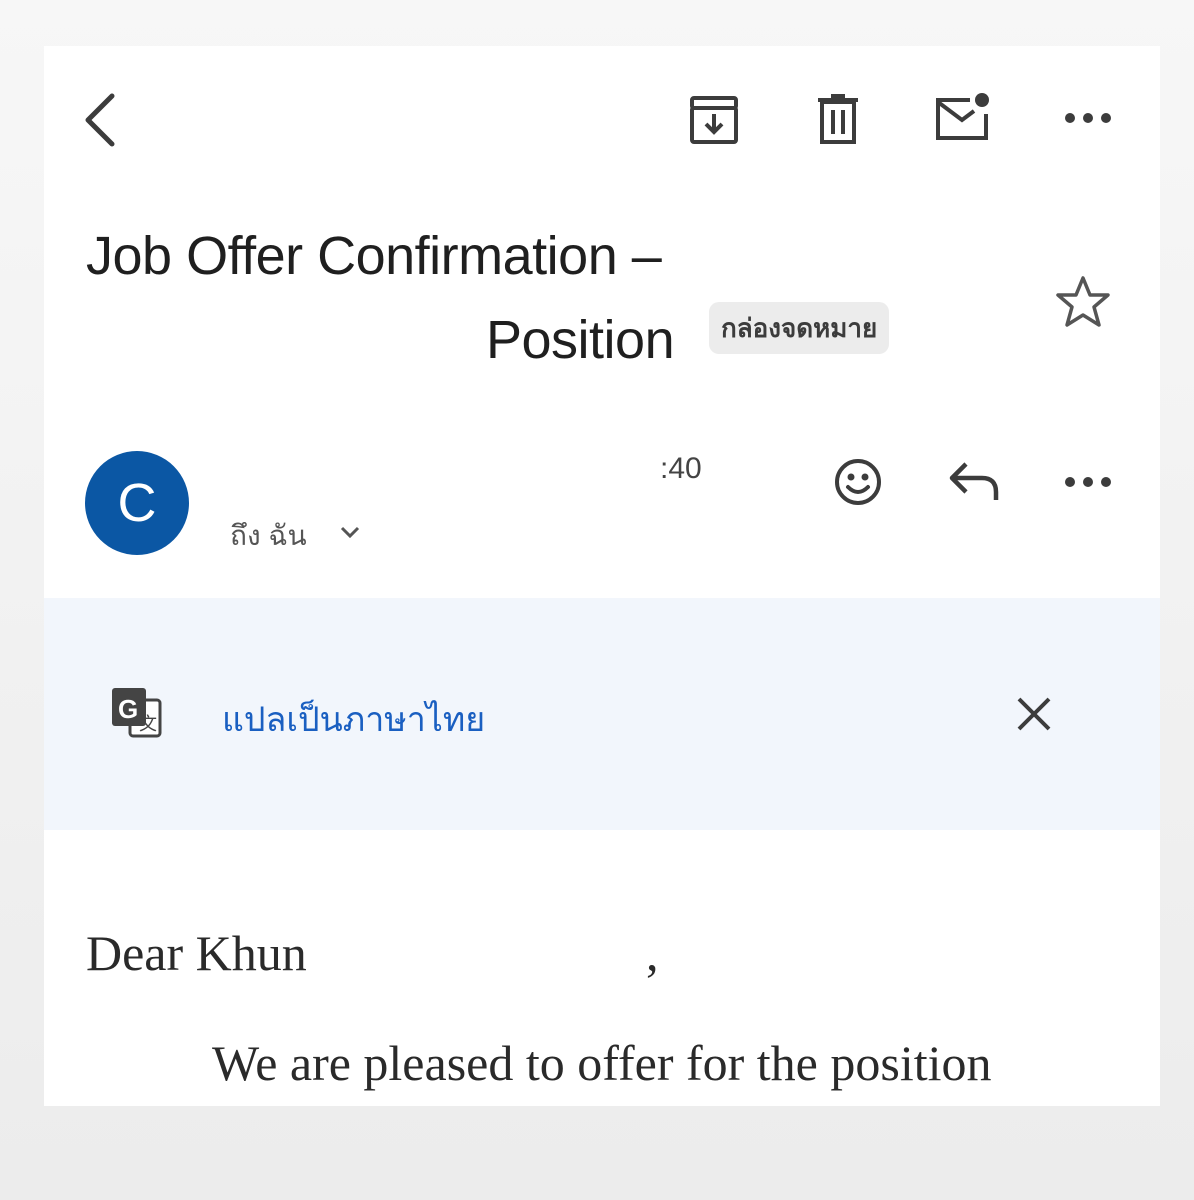  I want to click on subject-line-1: Job Offer Confirmation –, so click(374, 256).